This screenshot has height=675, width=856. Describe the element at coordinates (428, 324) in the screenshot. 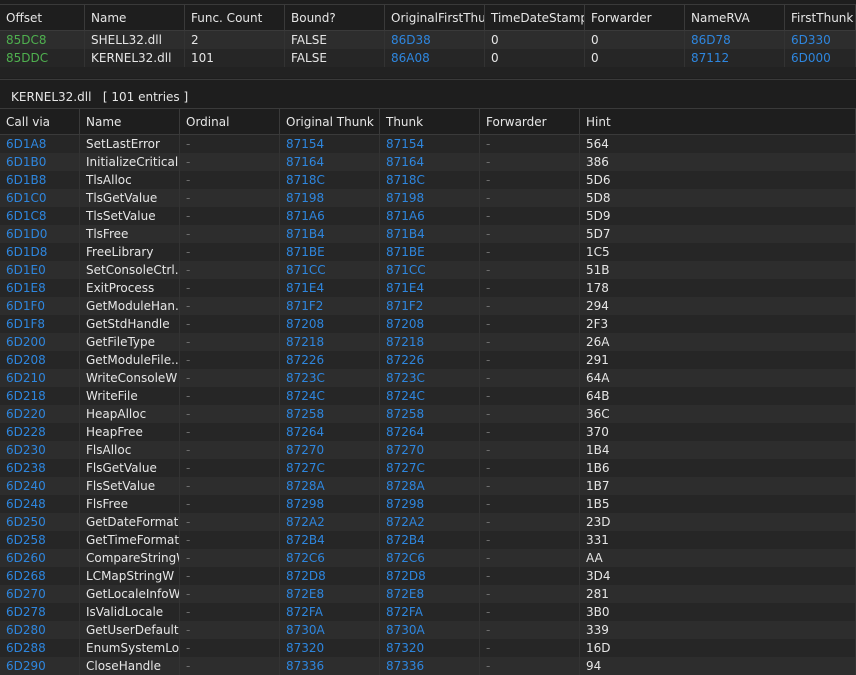

I see `table-row: 6D1F8 GetStdHandle -87208 87208-2F3` at that location.